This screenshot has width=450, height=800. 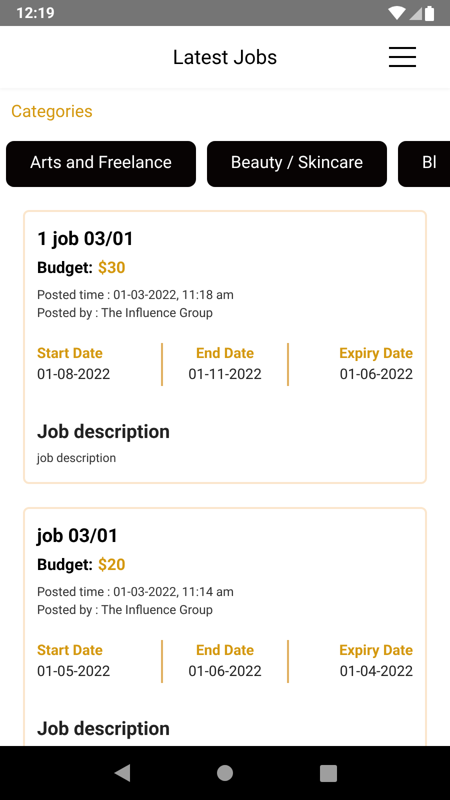 What do you see at coordinates (224, 773) in the screenshot?
I see `home-icon` at bounding box center [224, 773].